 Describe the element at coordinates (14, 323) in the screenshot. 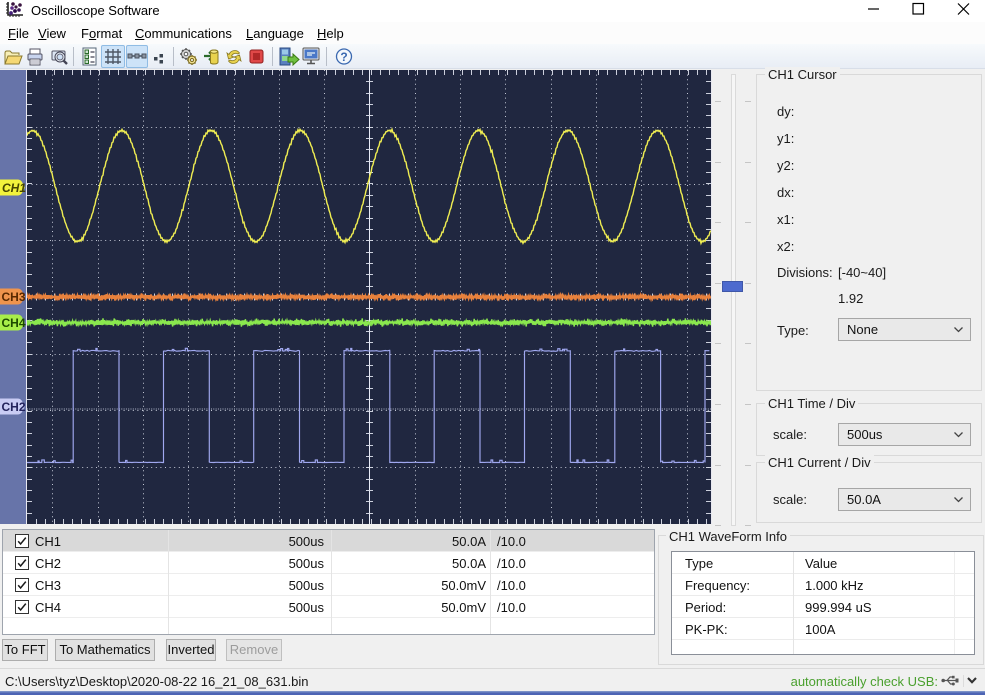

I see `svg-text: CH4` at that location.